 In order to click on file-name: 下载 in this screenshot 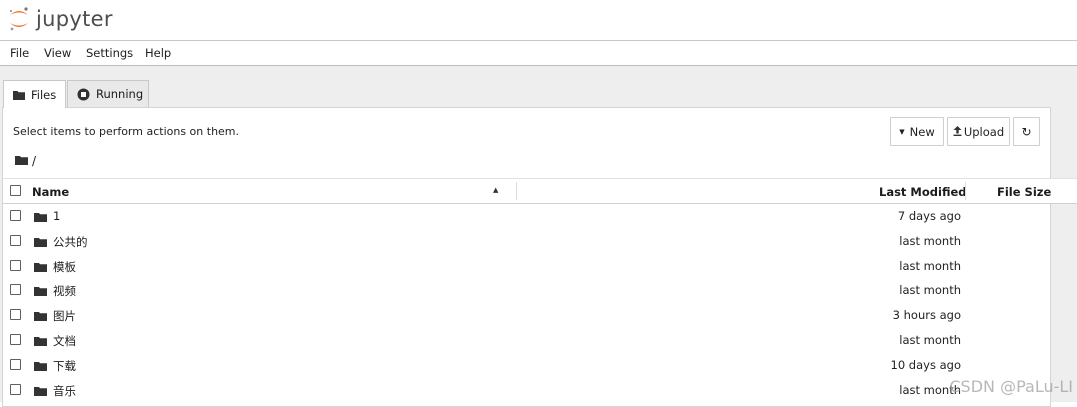, I will do `click(64, 366)`.